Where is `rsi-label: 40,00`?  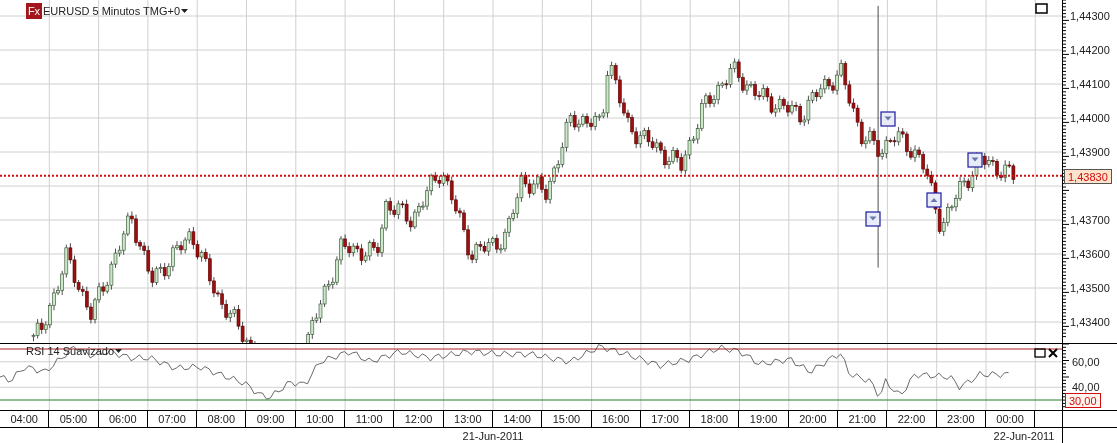 rsi-label: 40,00 is located at coordinates (1086, 387).